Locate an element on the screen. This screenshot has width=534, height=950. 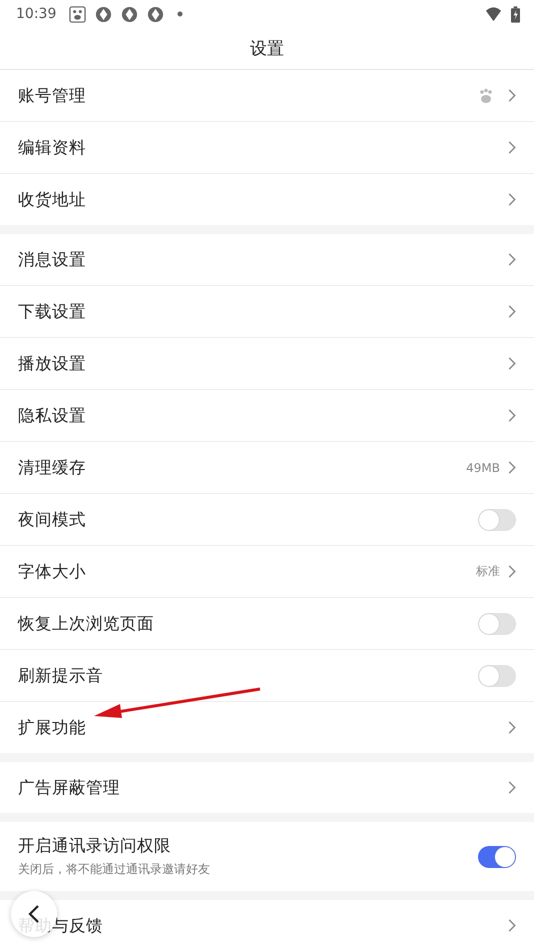
settings-row: 字体大小 标准 is located at coordinates (267, 572).